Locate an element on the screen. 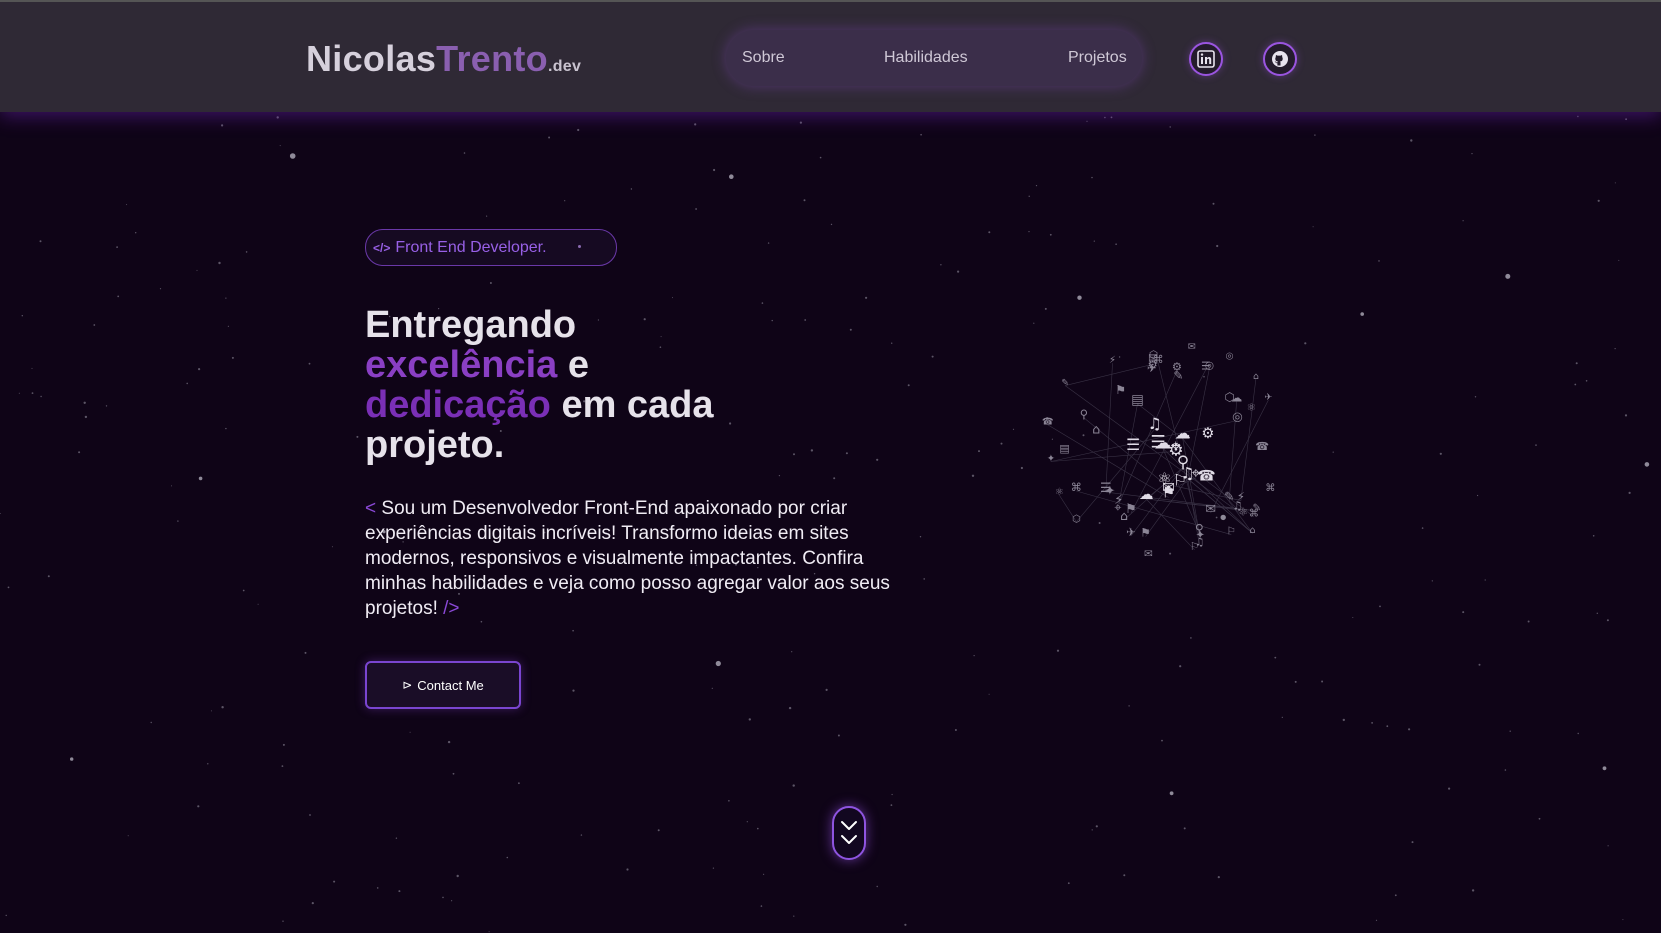  nav-item-projetos: Projetos is located at coordinates (1097, 58).